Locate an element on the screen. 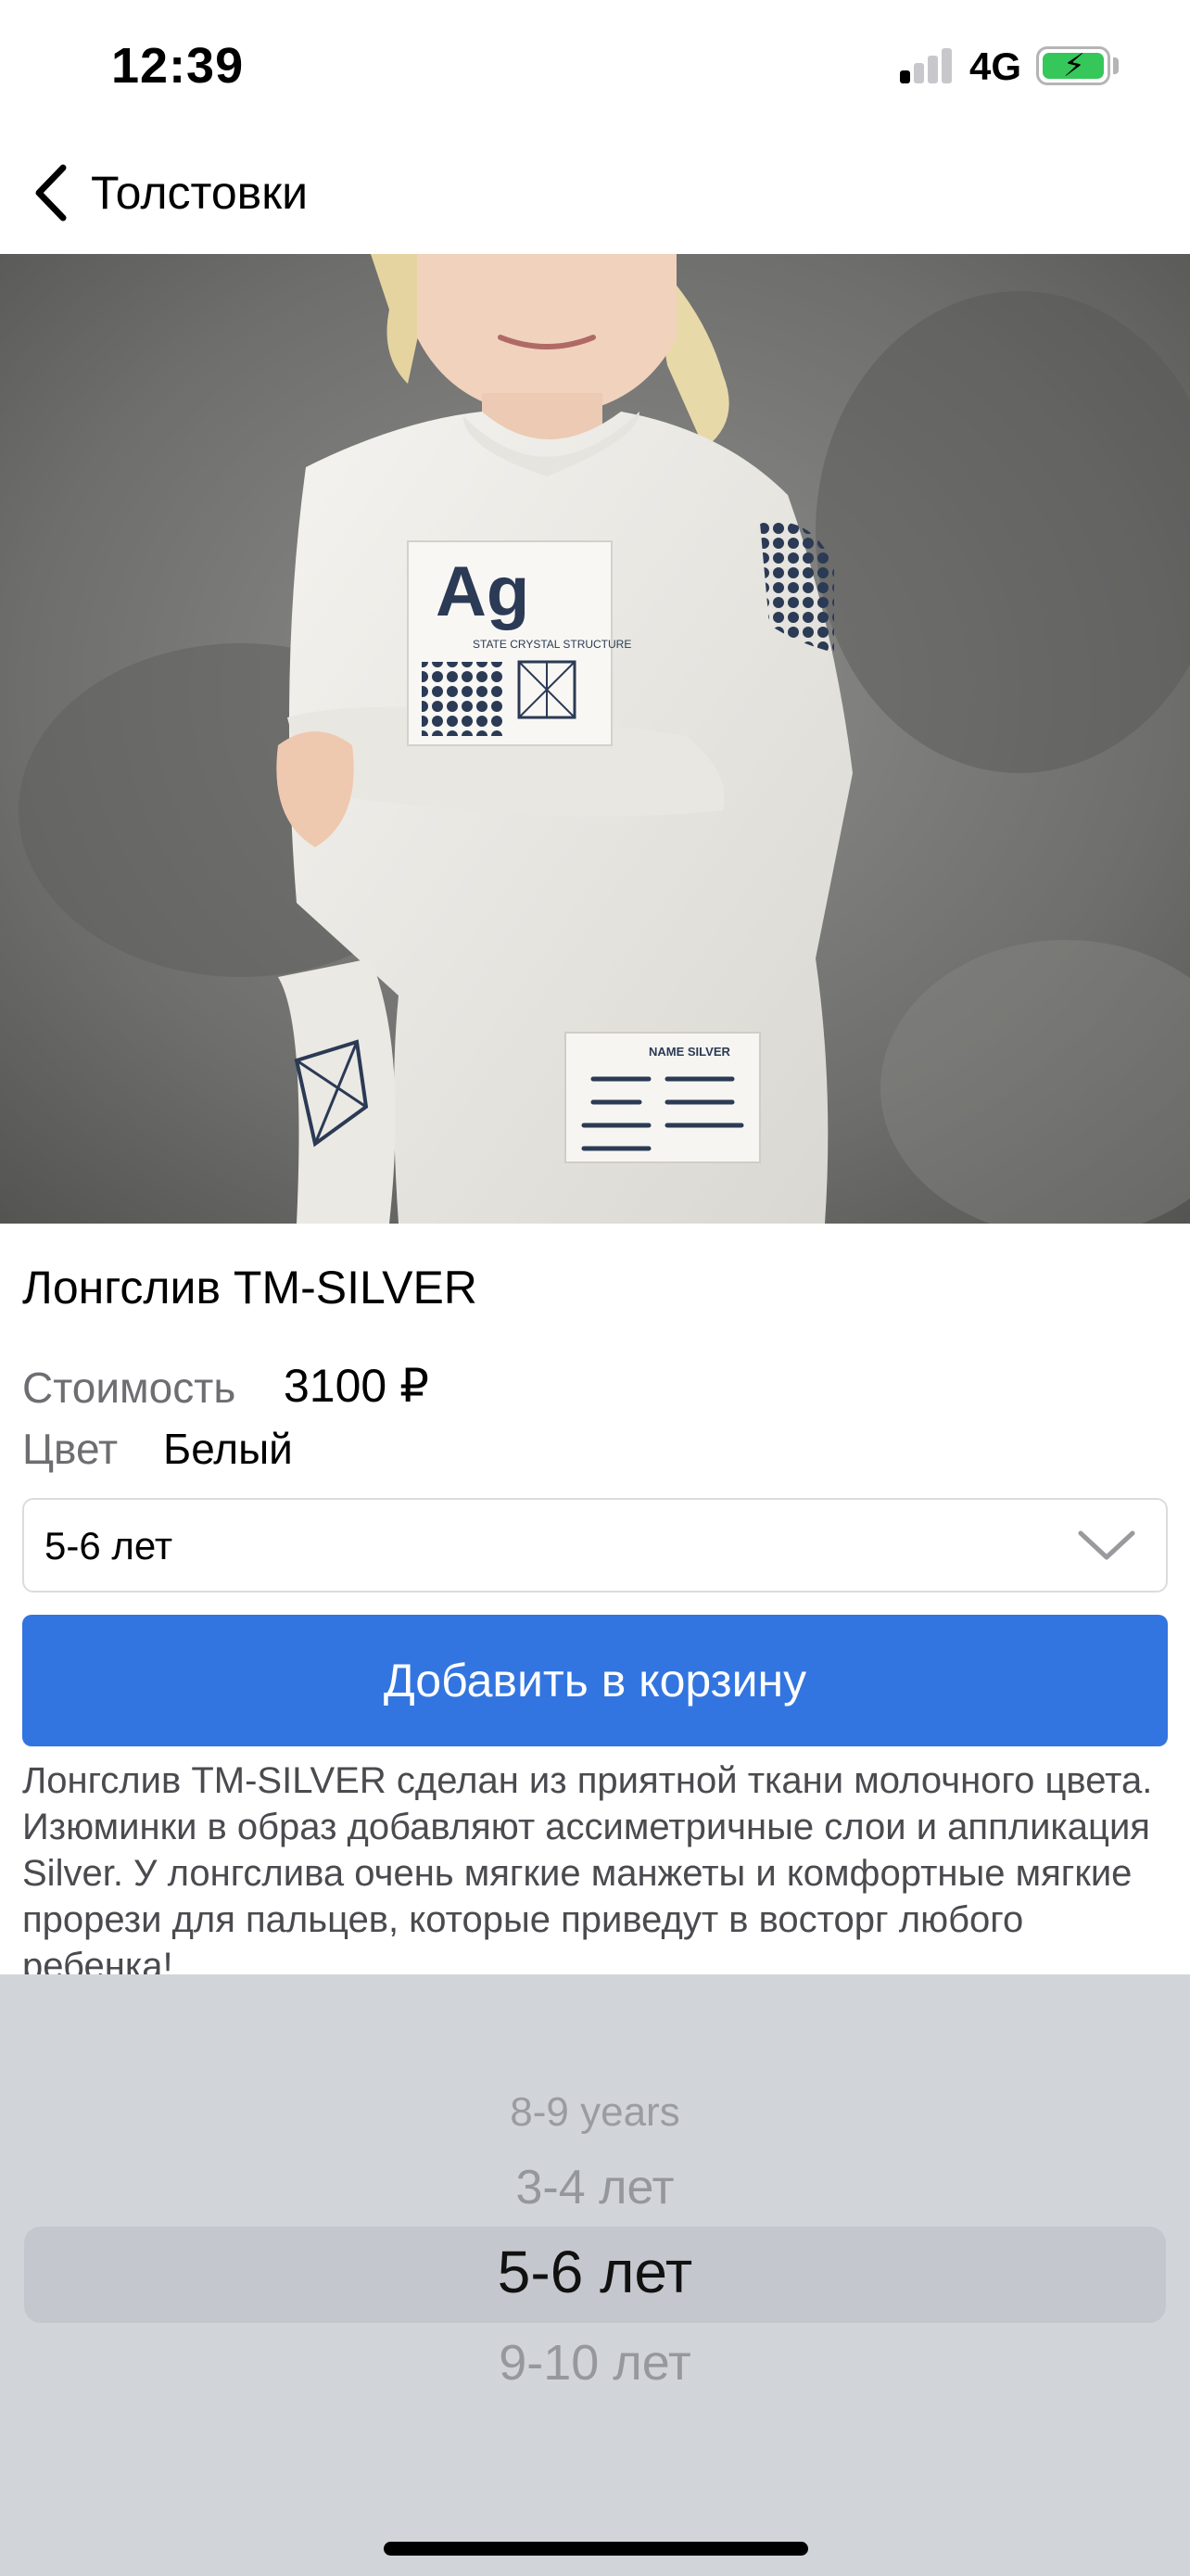 Image resolution: width=1190 pixels, height=2576 pixels. svg-text: NAME SILVER is located at coordinates (689, 1052).